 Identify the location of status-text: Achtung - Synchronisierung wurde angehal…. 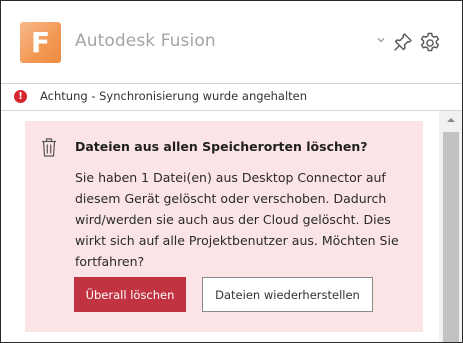
(174, 96).